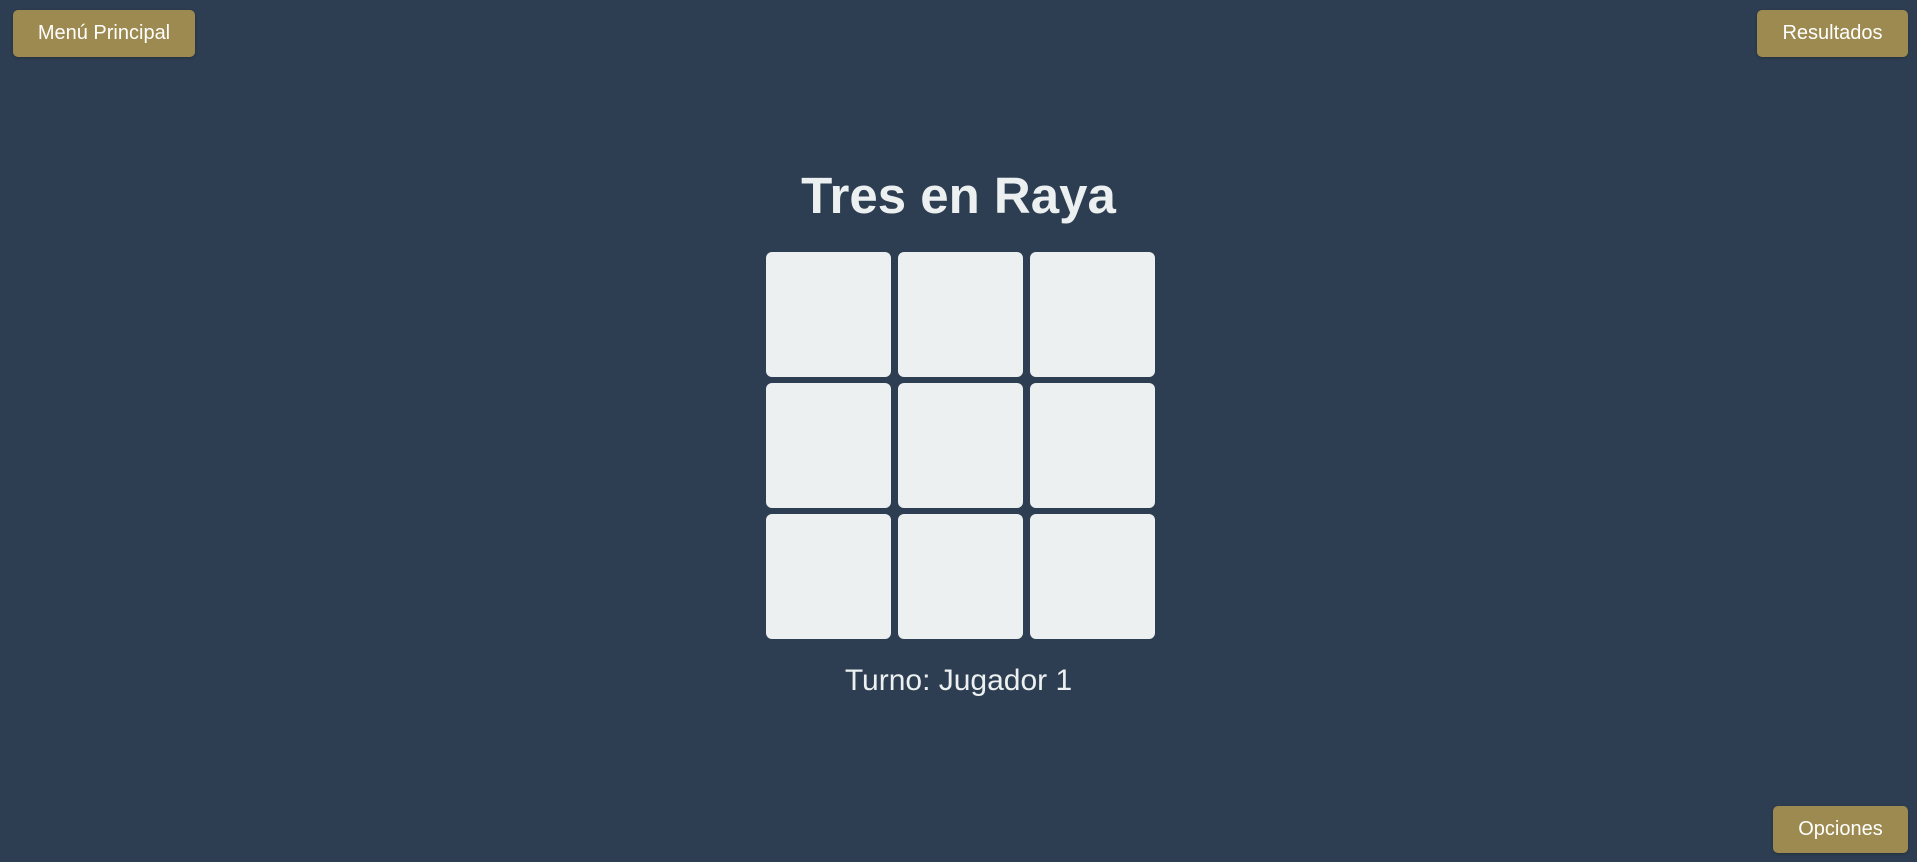 This screenshot has height=862, width=1917. What do you see at coordinates (1832, 33) in the screenshot?
I see `results-button: Resultados` at bounding box center [1832, 33].